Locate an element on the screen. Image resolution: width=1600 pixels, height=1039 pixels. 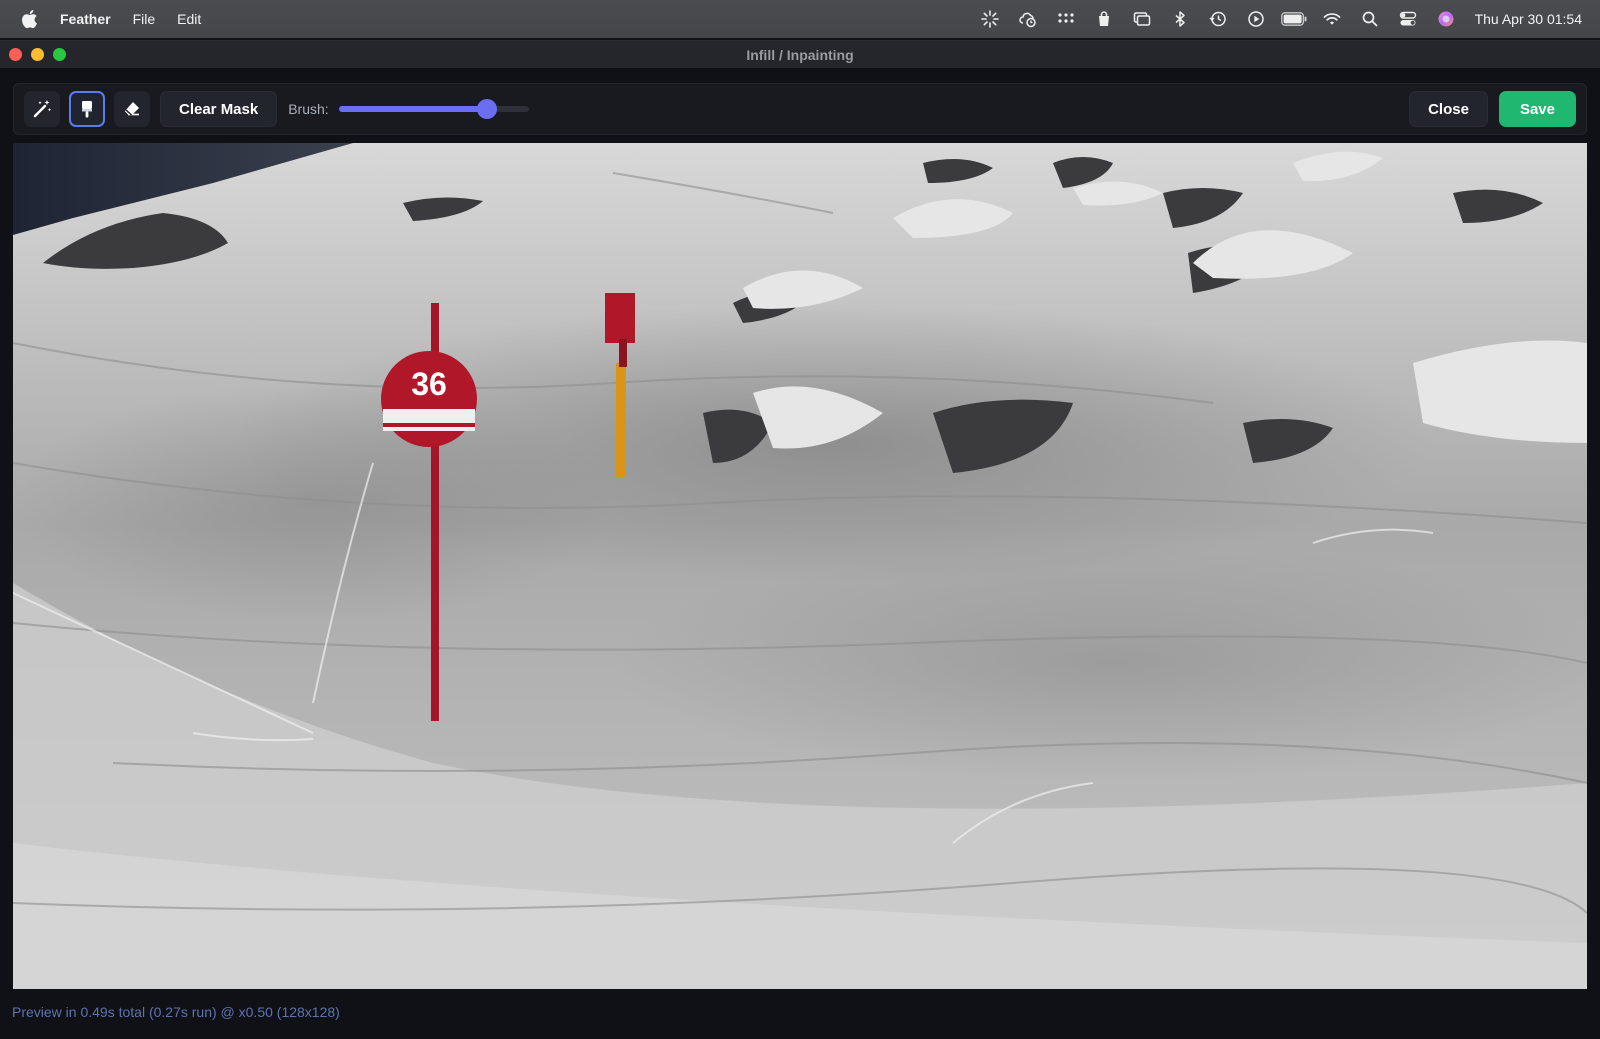
status-icons is located at coordinates (1218, 19).